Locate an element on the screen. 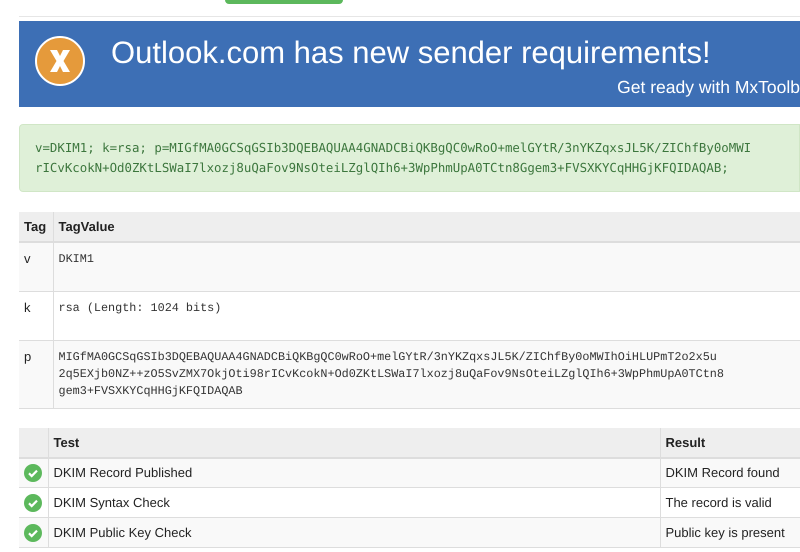 Image resolution: width=800 pixels, height=552 pixels. tag-cell: k is located at coordinates (27, 307).